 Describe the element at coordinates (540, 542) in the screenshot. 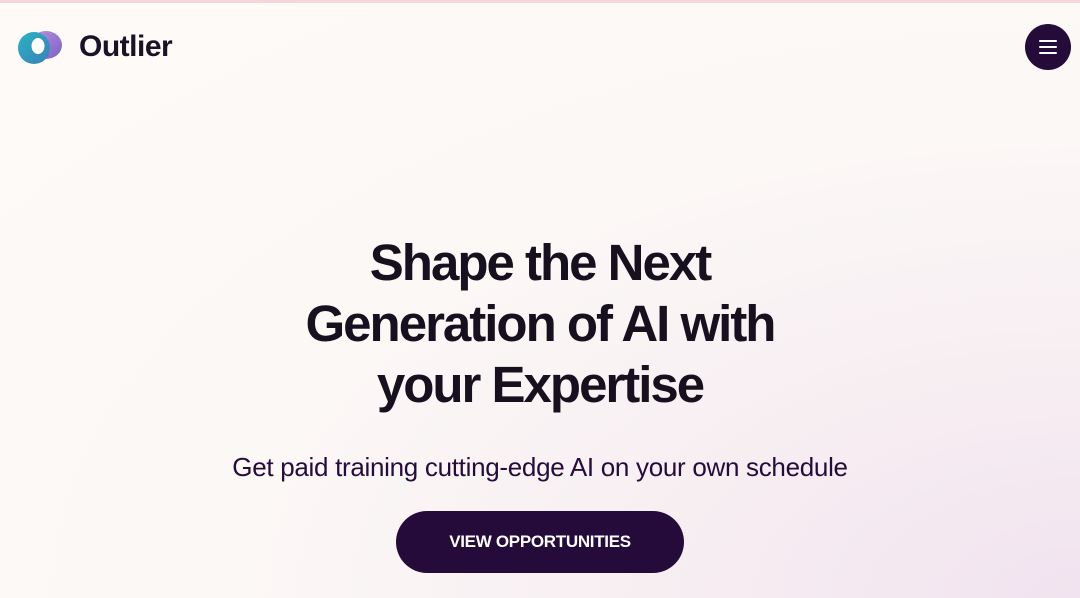

I see `view-opportunities-button: VIEW OPPORTUNITIES` at that location.